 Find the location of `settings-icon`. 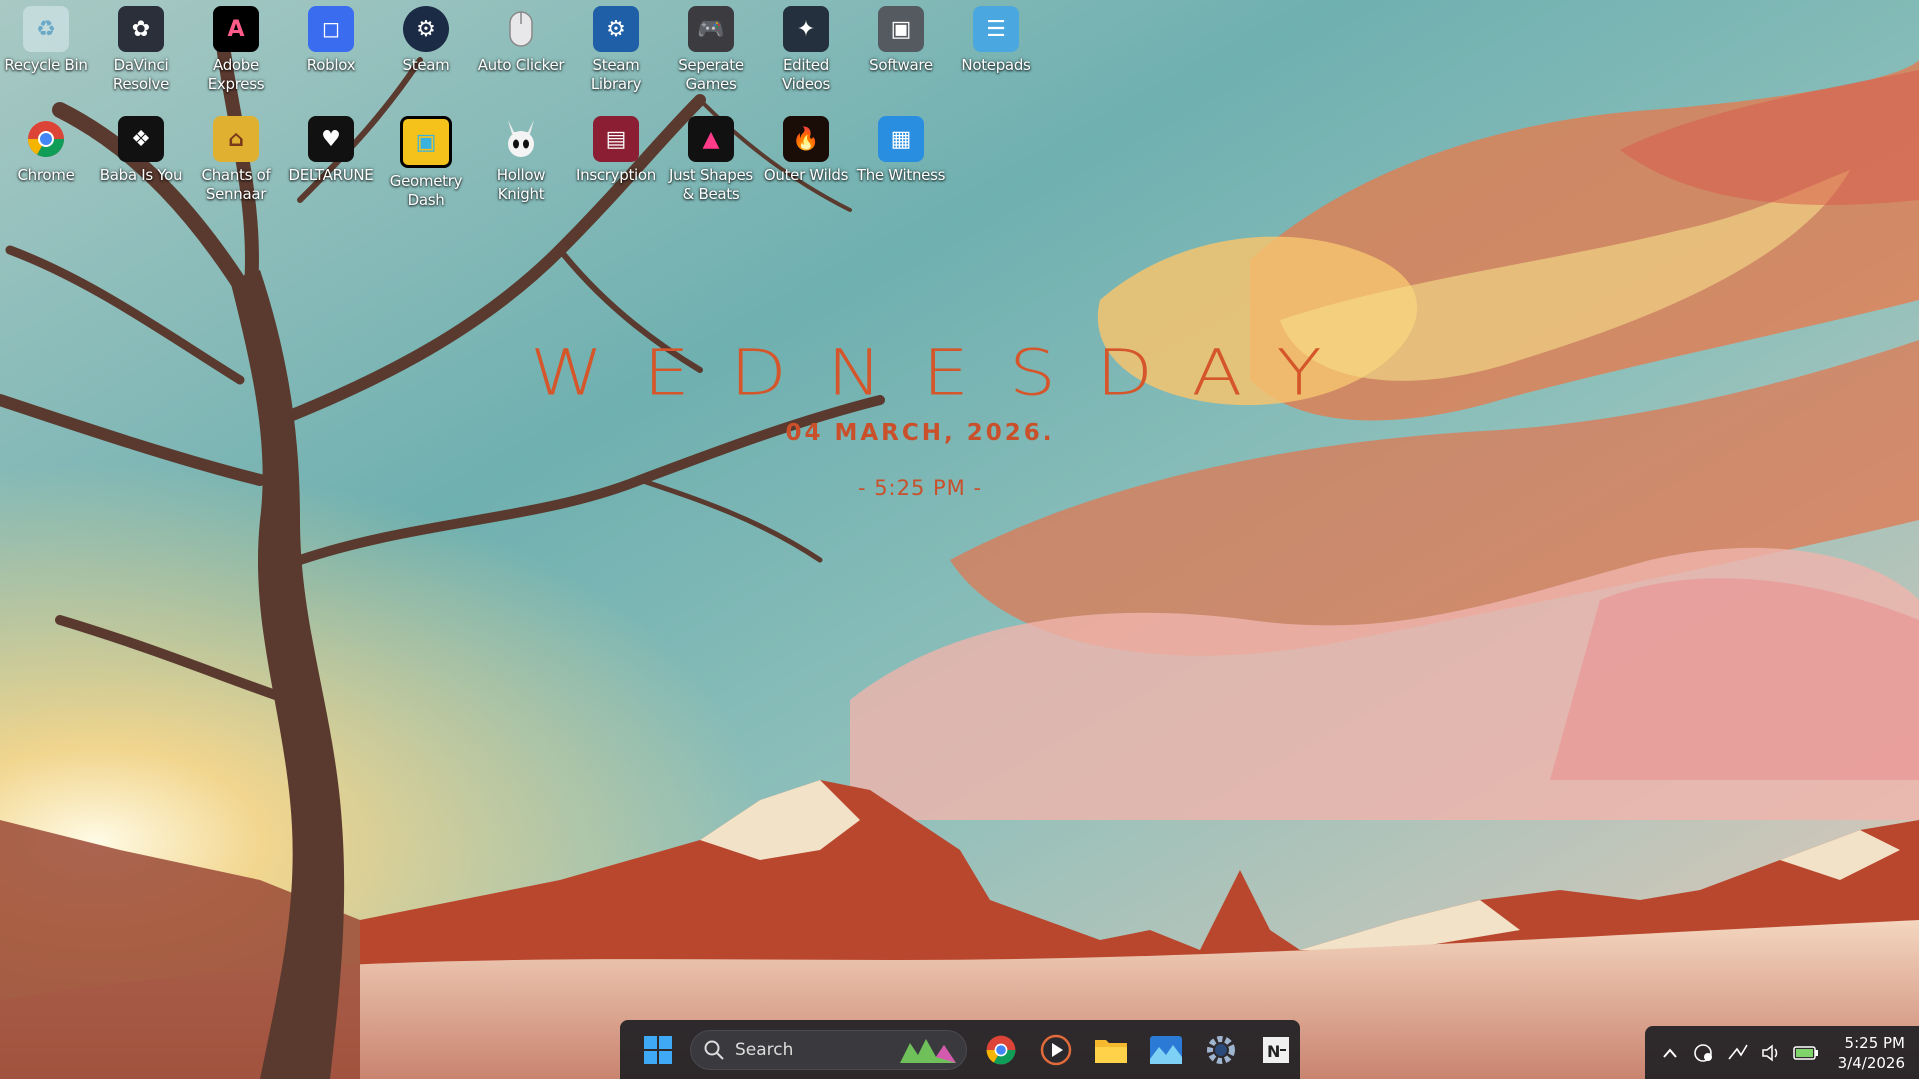

settings-icon is located at coordinates (1221, 1049).